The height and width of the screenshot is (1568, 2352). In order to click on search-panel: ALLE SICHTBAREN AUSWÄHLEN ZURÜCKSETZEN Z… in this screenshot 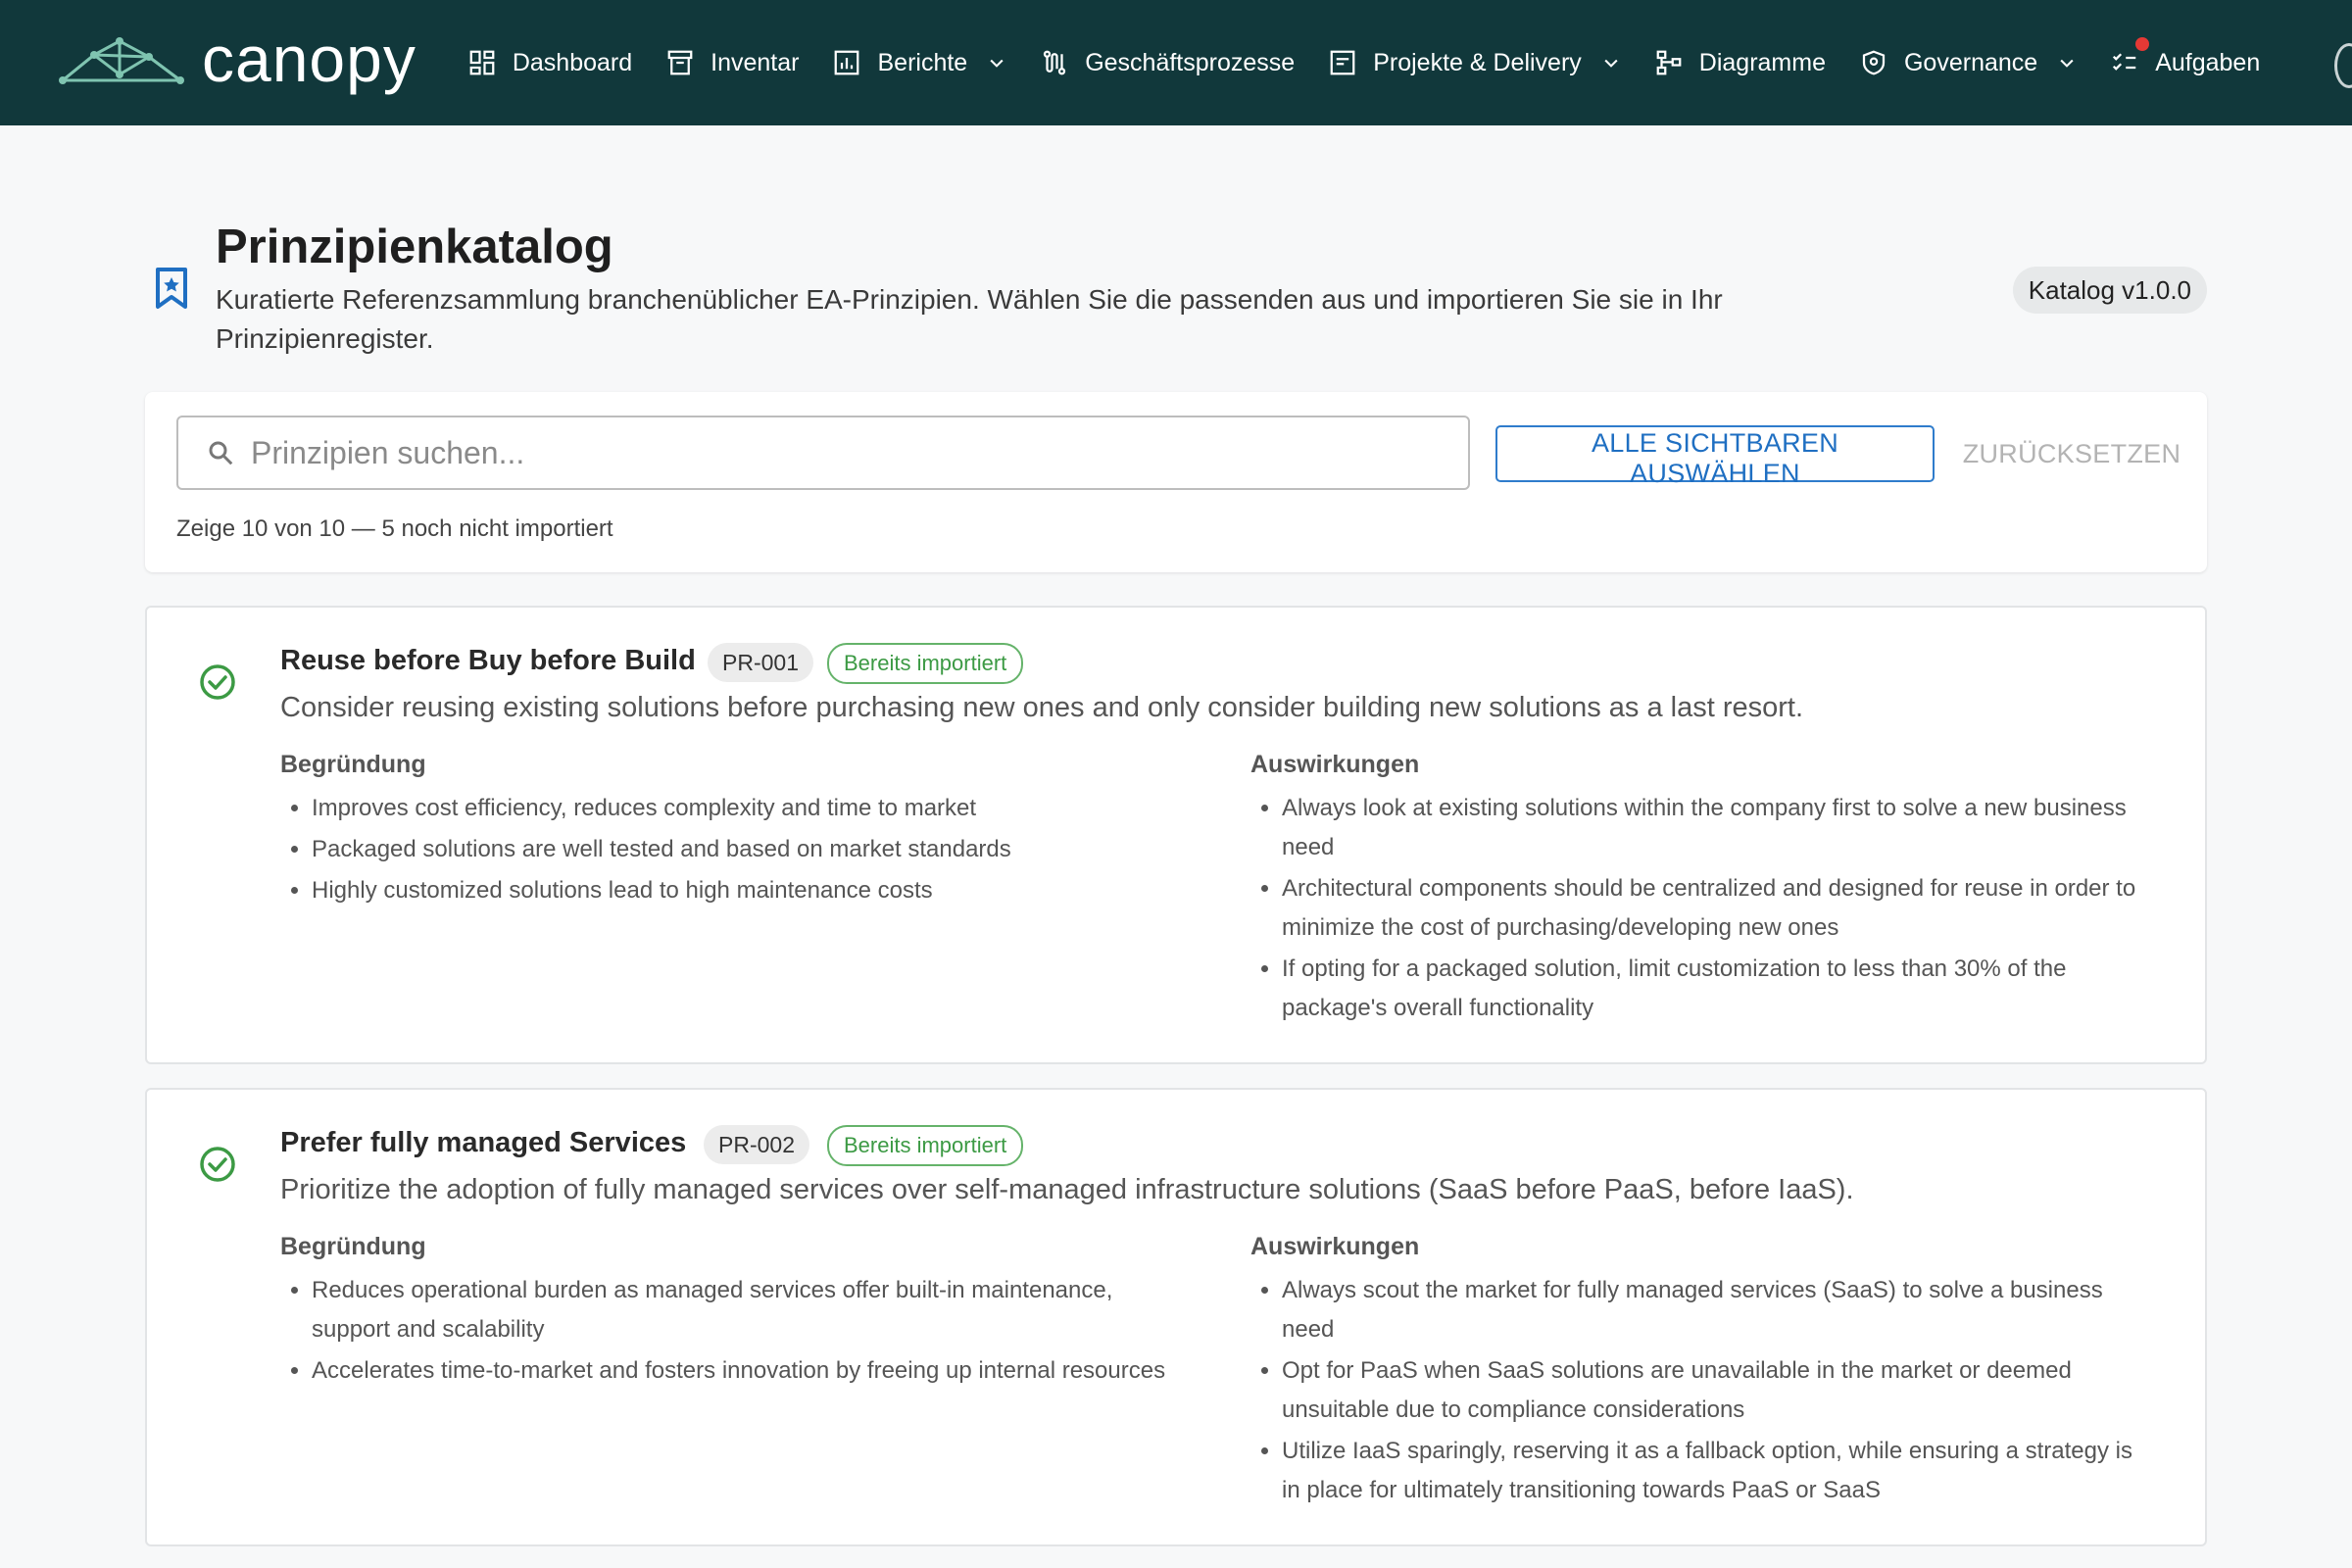, I will do `click(1176, 482)`.